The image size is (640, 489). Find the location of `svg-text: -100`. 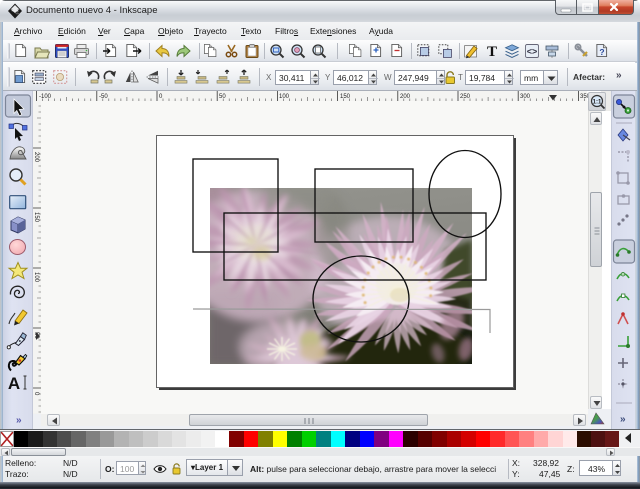

svg-text: -100 is located at coordinates (45, 97).